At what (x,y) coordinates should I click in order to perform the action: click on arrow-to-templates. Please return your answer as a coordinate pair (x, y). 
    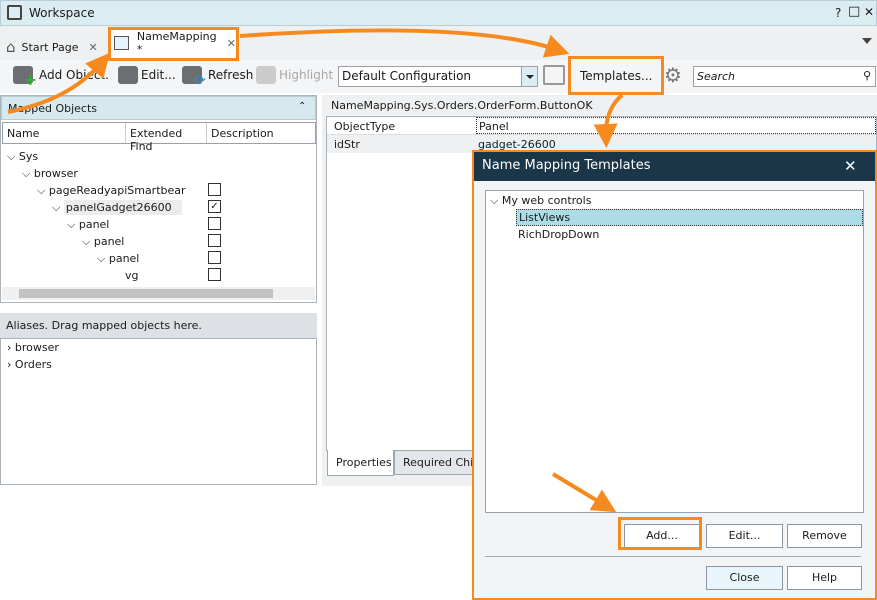
    Looking at the image, I should click on (404, 43).